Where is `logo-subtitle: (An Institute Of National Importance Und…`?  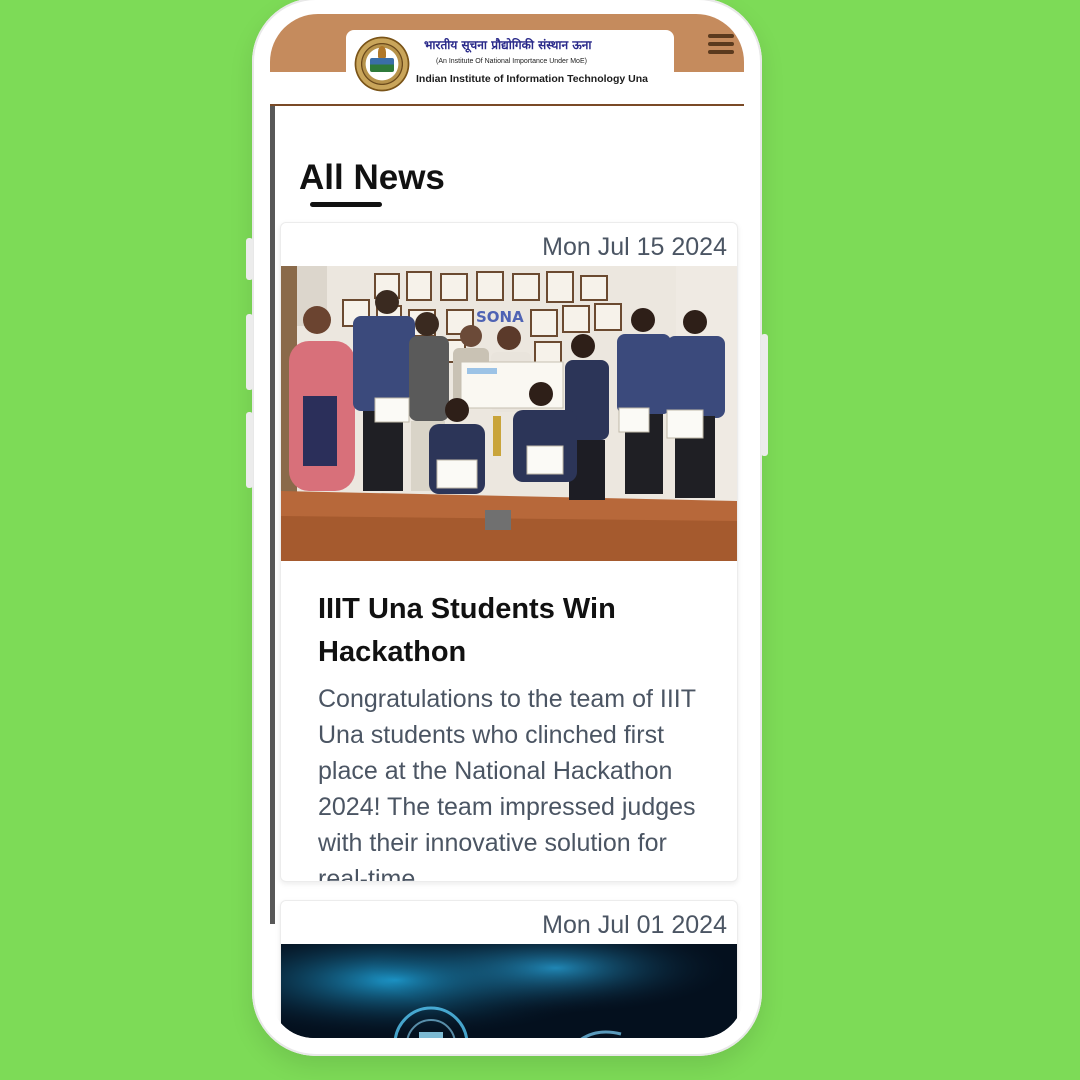 logo-subtitle: (An Institute Of National Importance Und… is located at coordinates (511, 61).